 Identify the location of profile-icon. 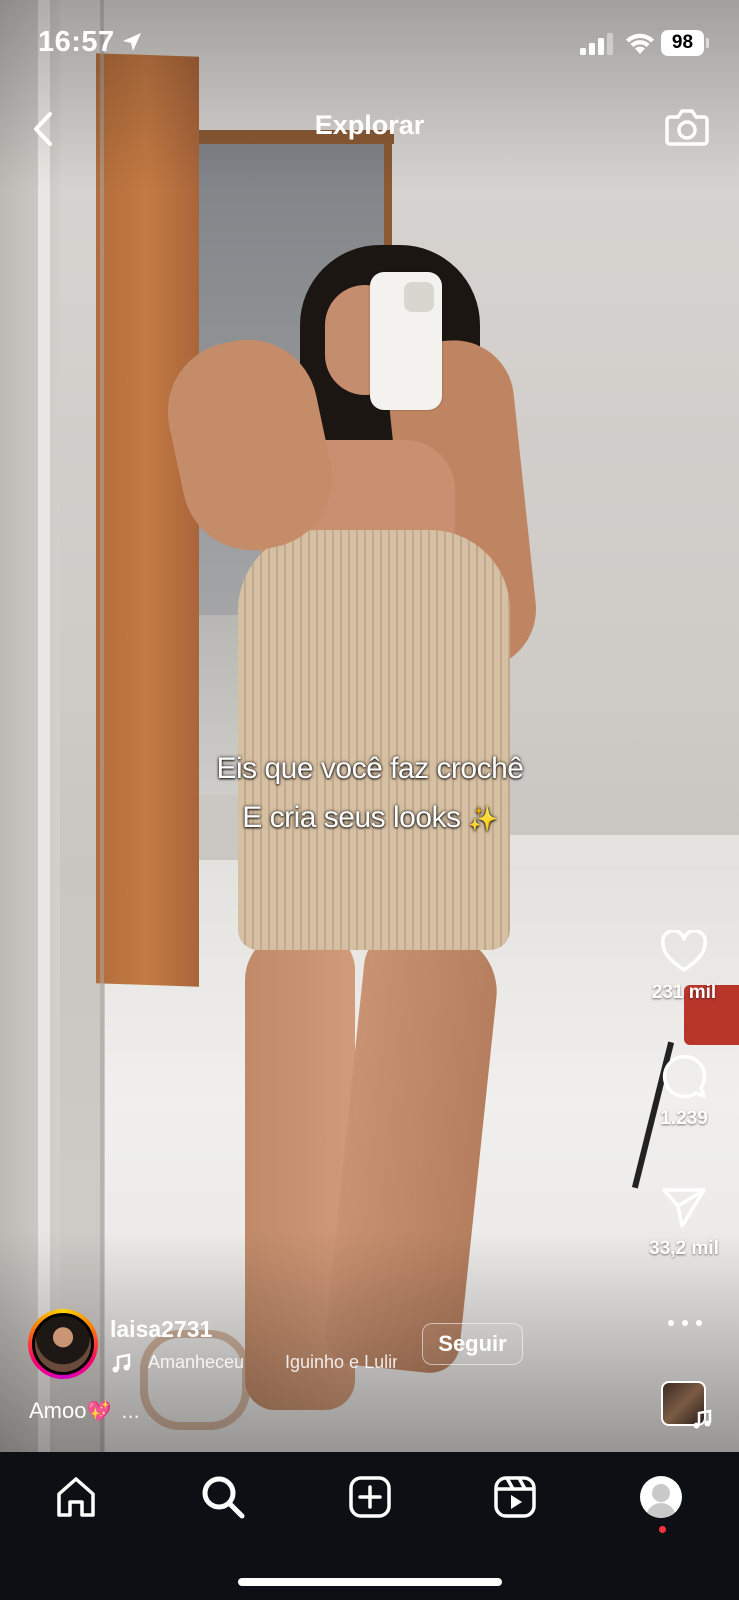
(661, 1497).